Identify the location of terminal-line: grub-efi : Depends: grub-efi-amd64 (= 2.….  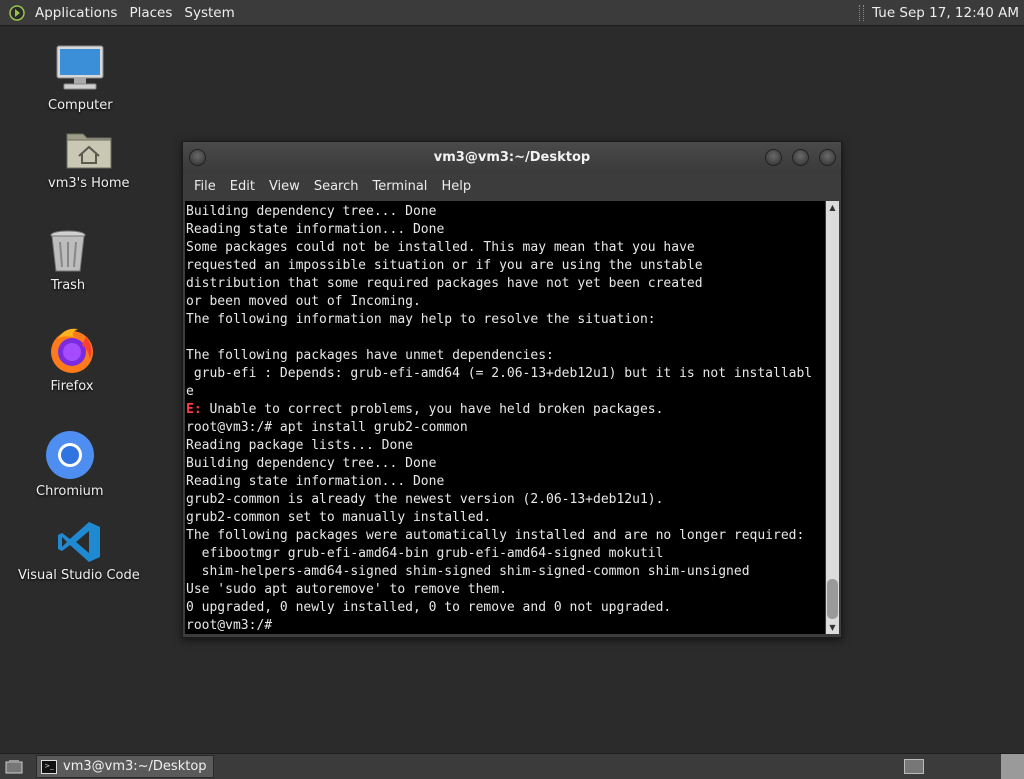
(499, 373).